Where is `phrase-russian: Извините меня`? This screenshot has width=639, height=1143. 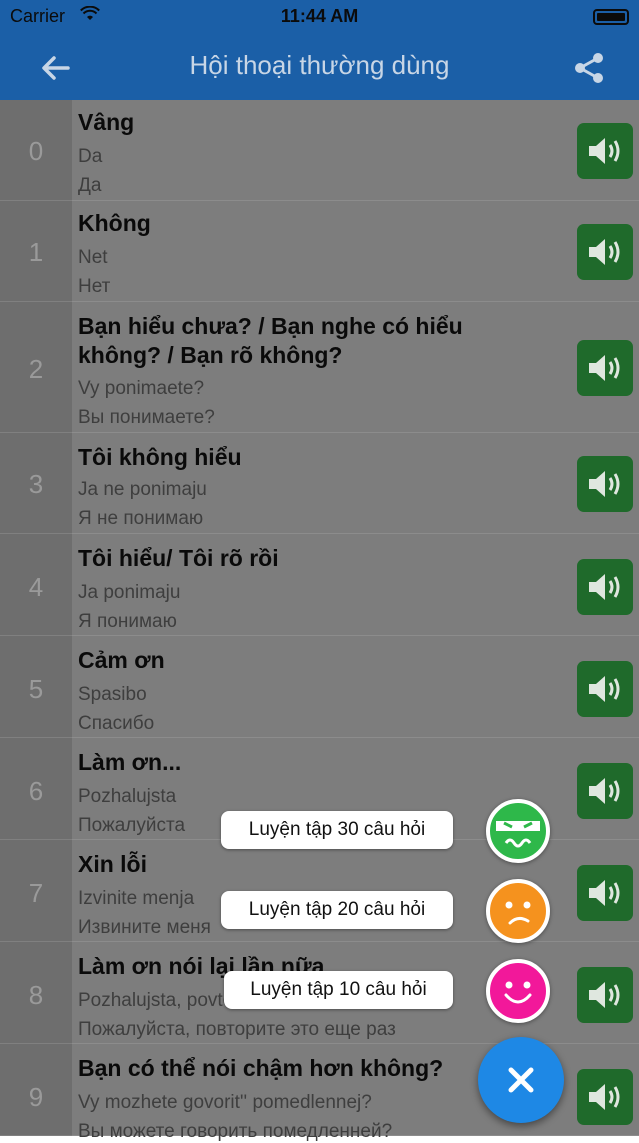
phrase-russian: Извините меня is located at coordinates (144, 927).